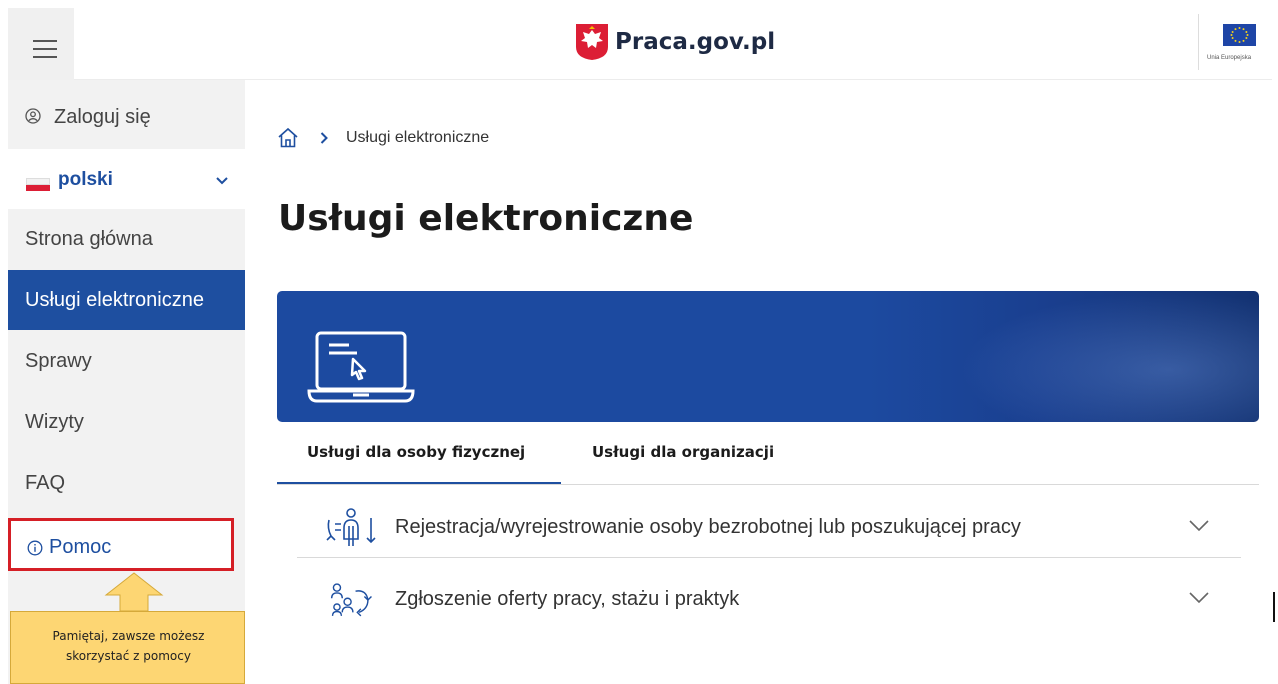 This screenshot has height=684, width=1278. Describe the element at coordinates (567, 599) in the screenshot. I see `accordion-label: Zgłoszenie oferty pracy, stażu i praktyk` at that location.